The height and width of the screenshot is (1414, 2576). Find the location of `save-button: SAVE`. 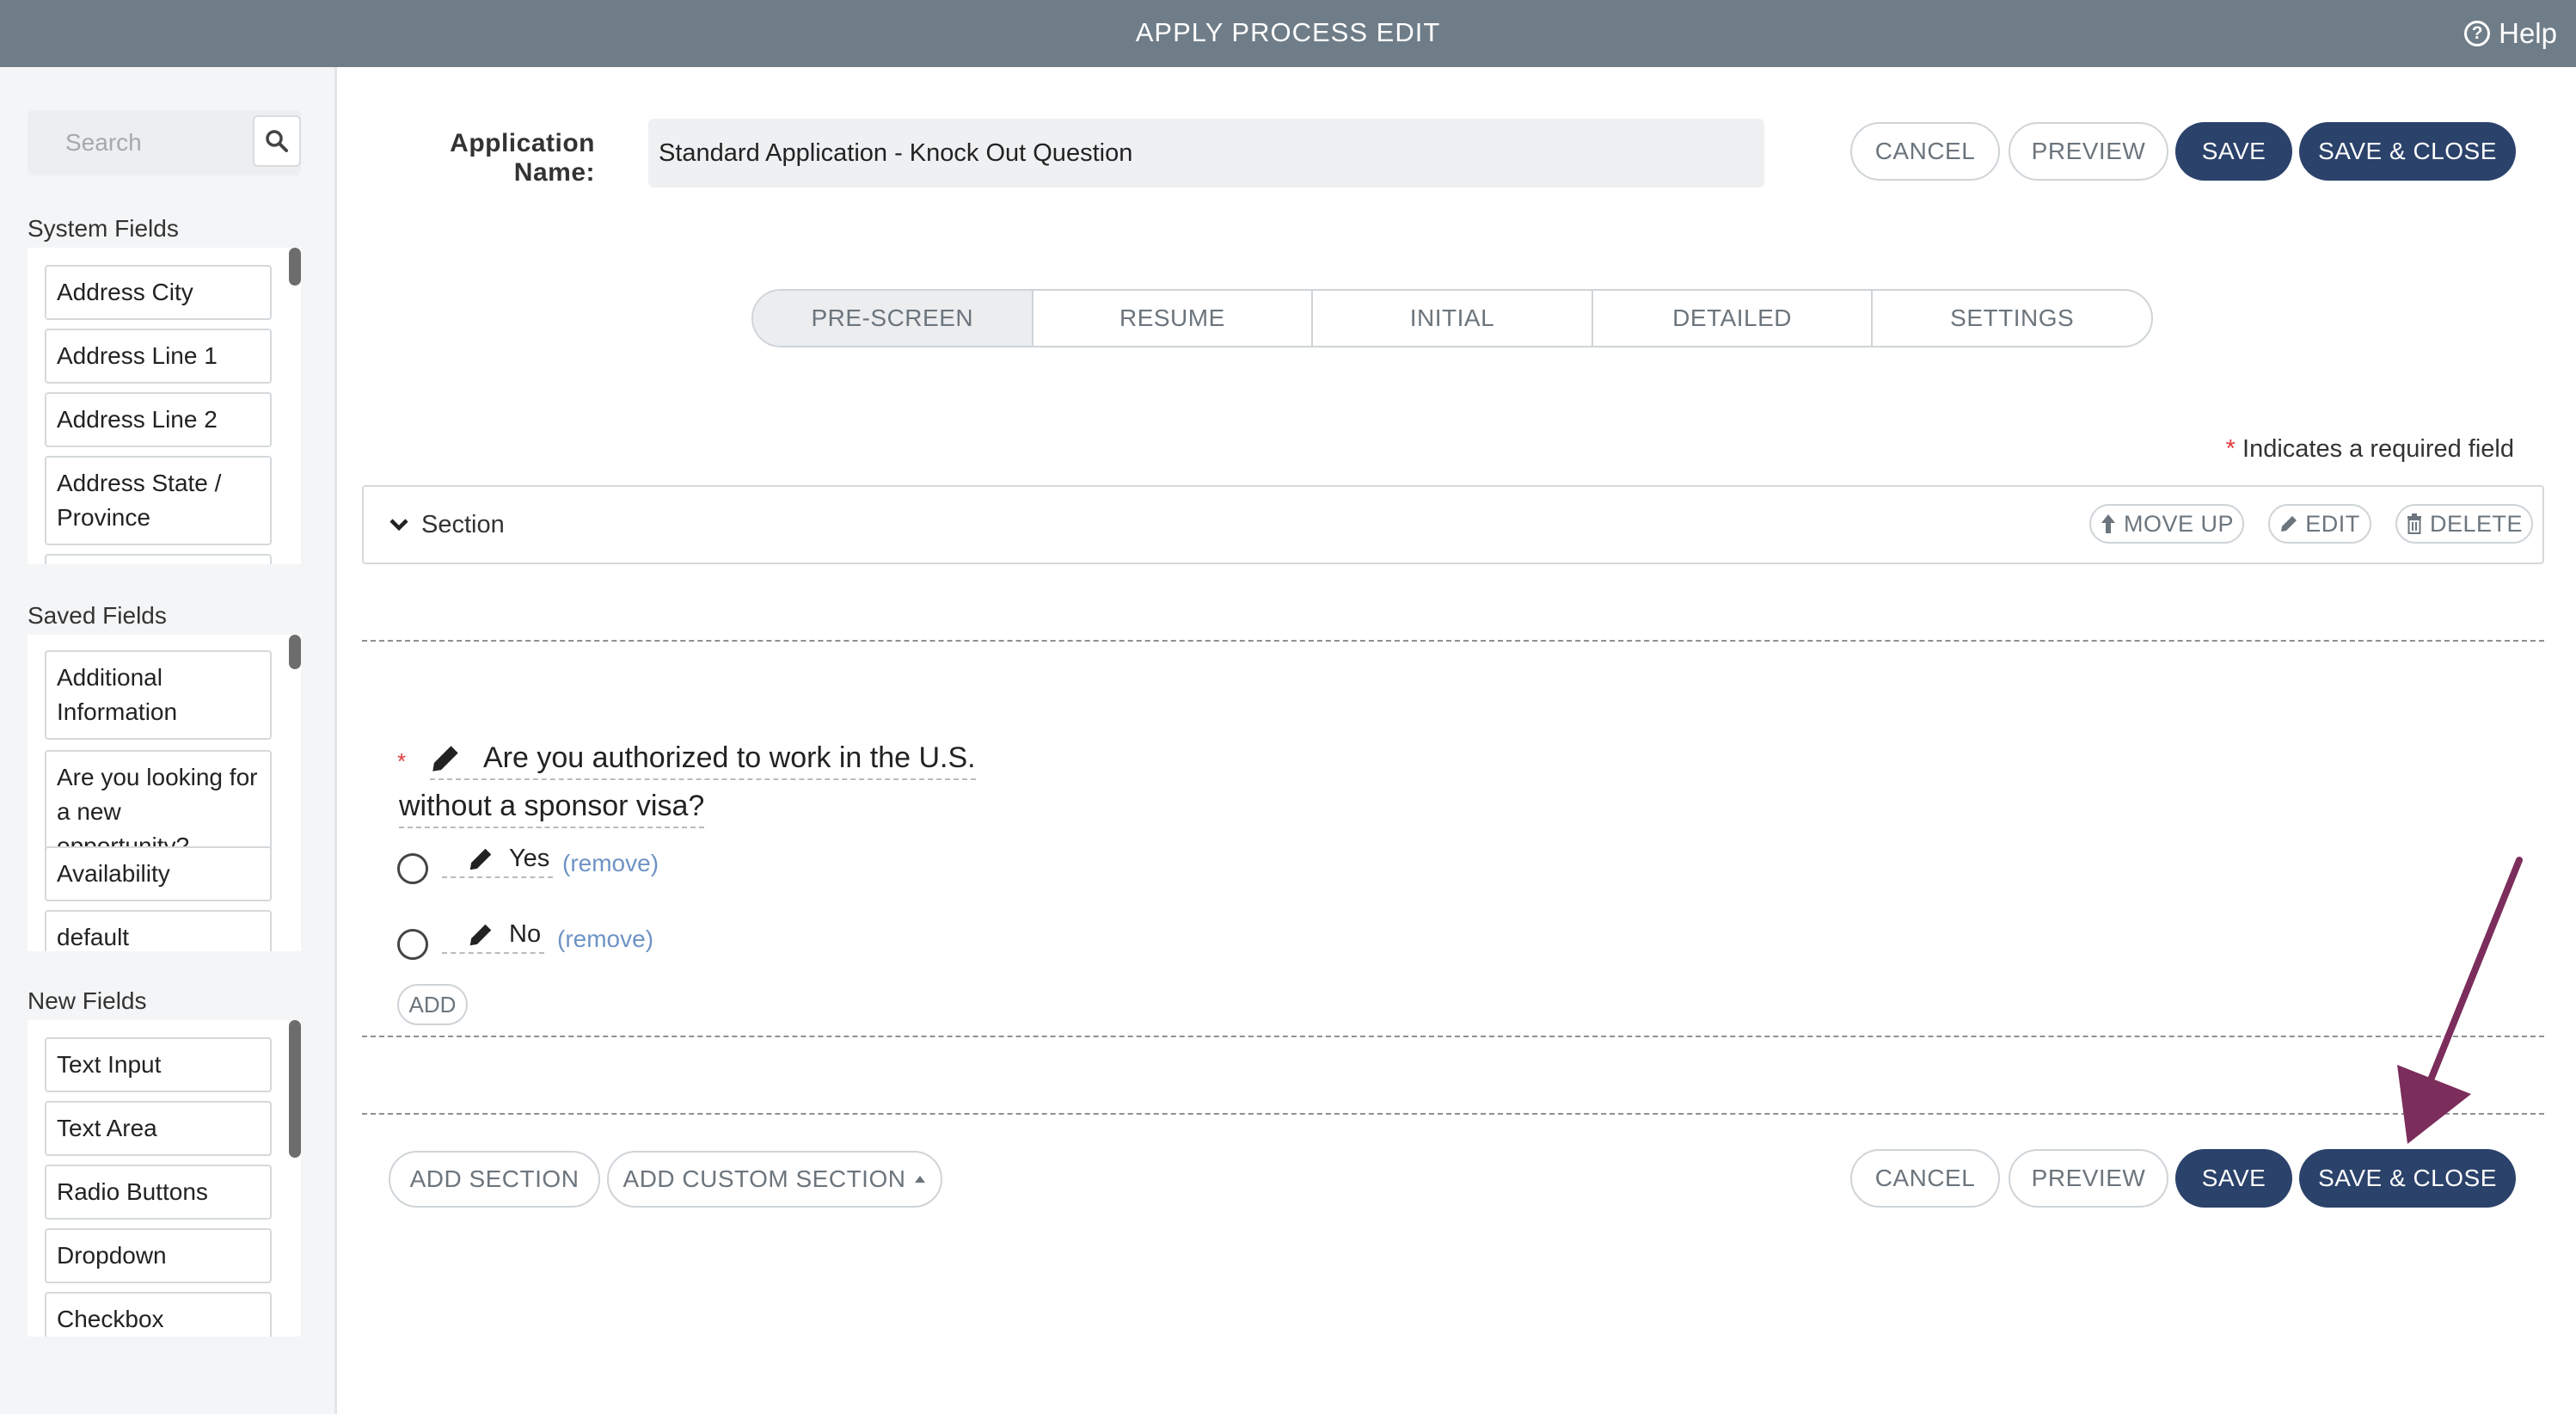

save-button: SAVE is located at coordinates (2233, 151).